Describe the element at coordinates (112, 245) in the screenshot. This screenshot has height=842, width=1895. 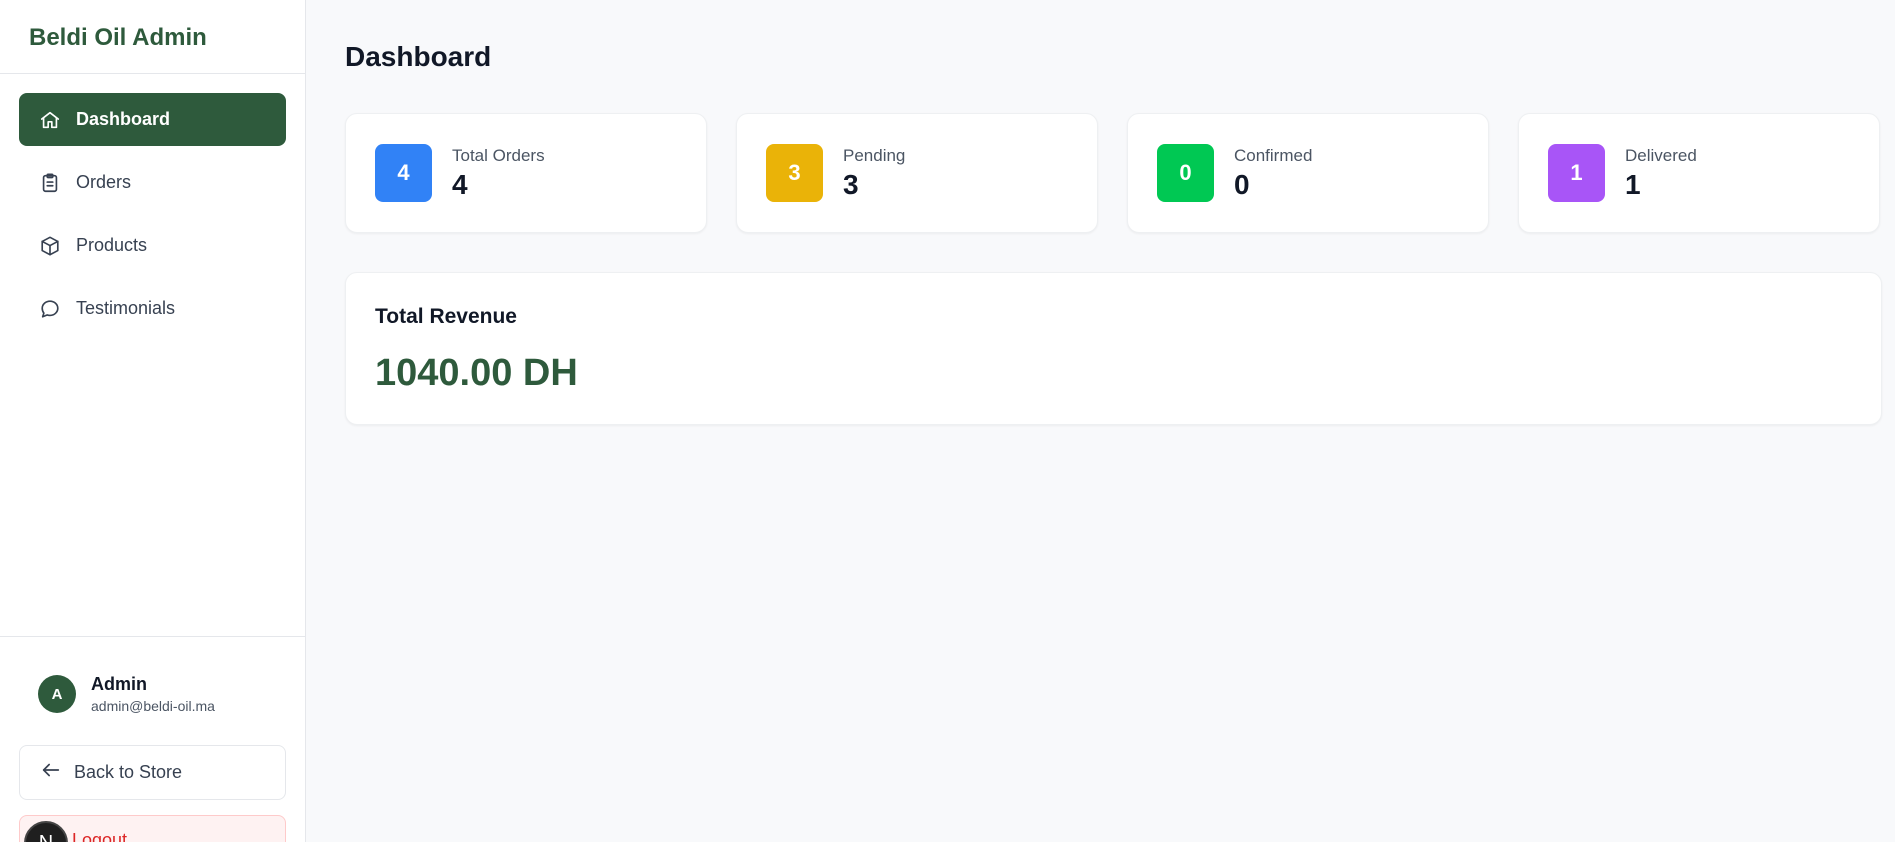
I see `sidebar-item-label: Products` at that location.